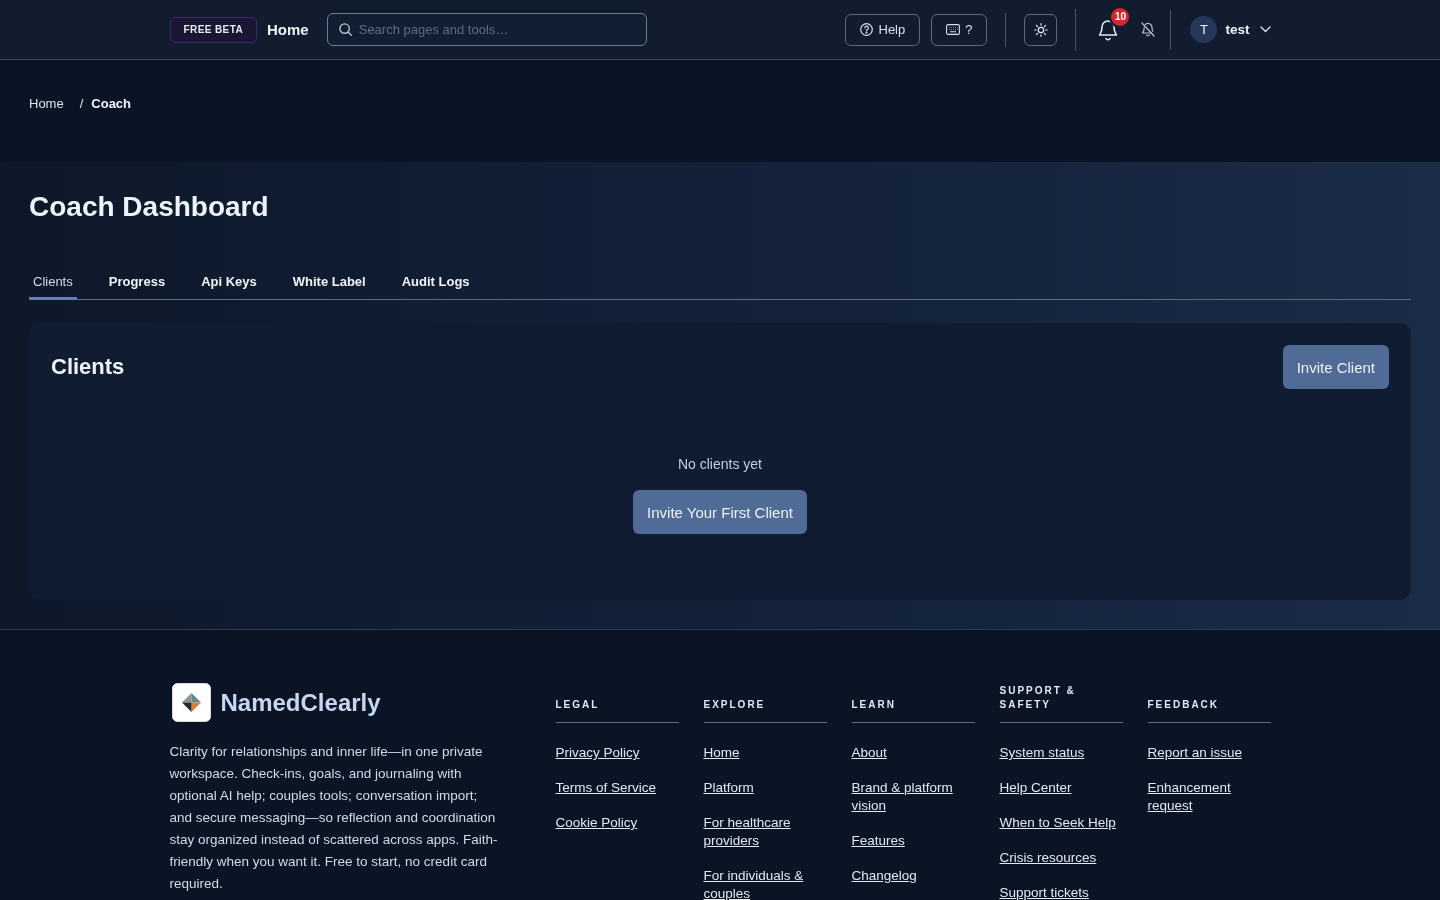 The width and height of the screenshot is (1440, 900). Describe the element at coordinates (213, 29) in the screenshot. I see `beta-badge: FREE BETA` at that location.